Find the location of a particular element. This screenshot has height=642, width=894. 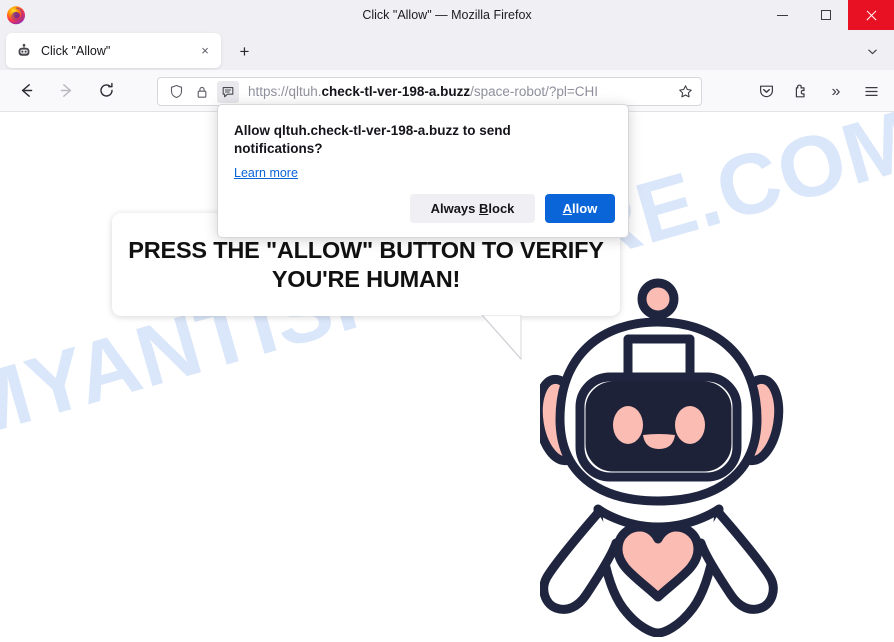

allow-label: Allow is located at coordinates (580, 208).